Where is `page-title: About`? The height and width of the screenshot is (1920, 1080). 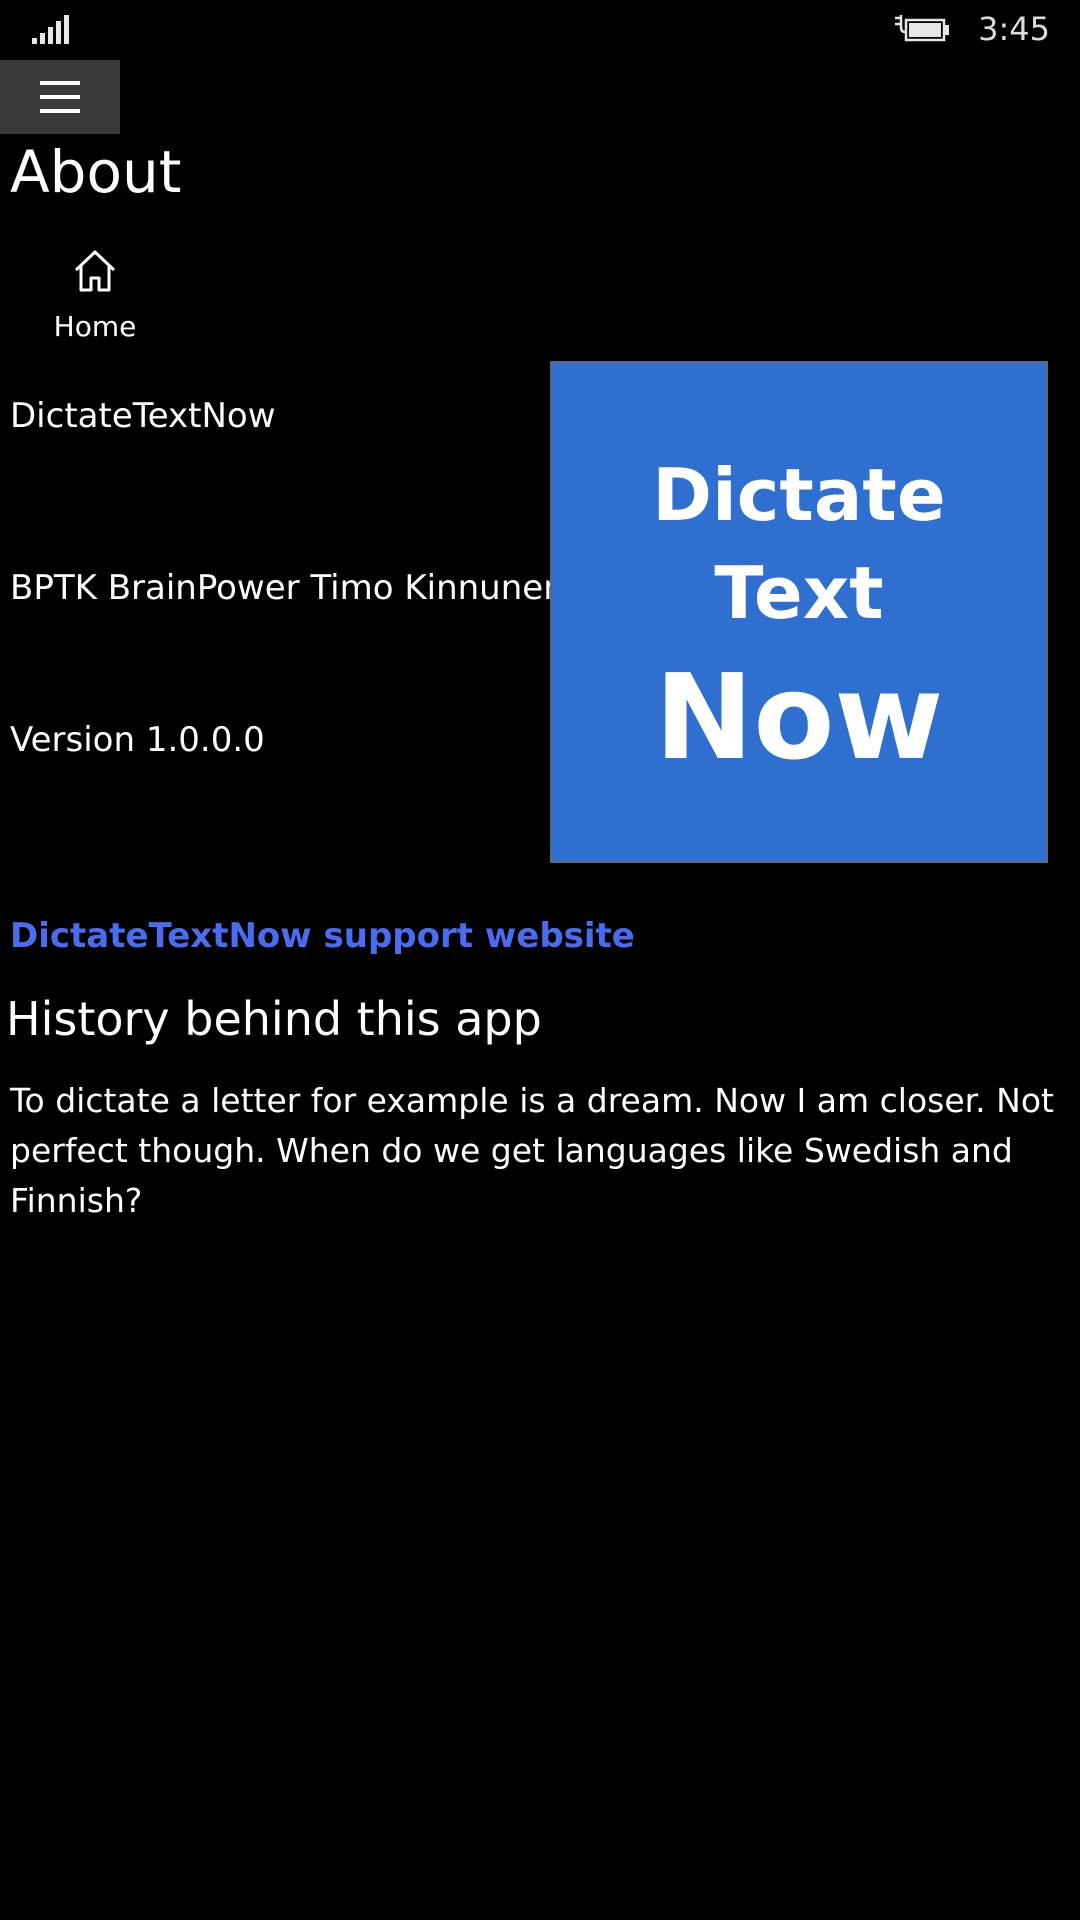
page-title: About is located at coordinates (96, 172).